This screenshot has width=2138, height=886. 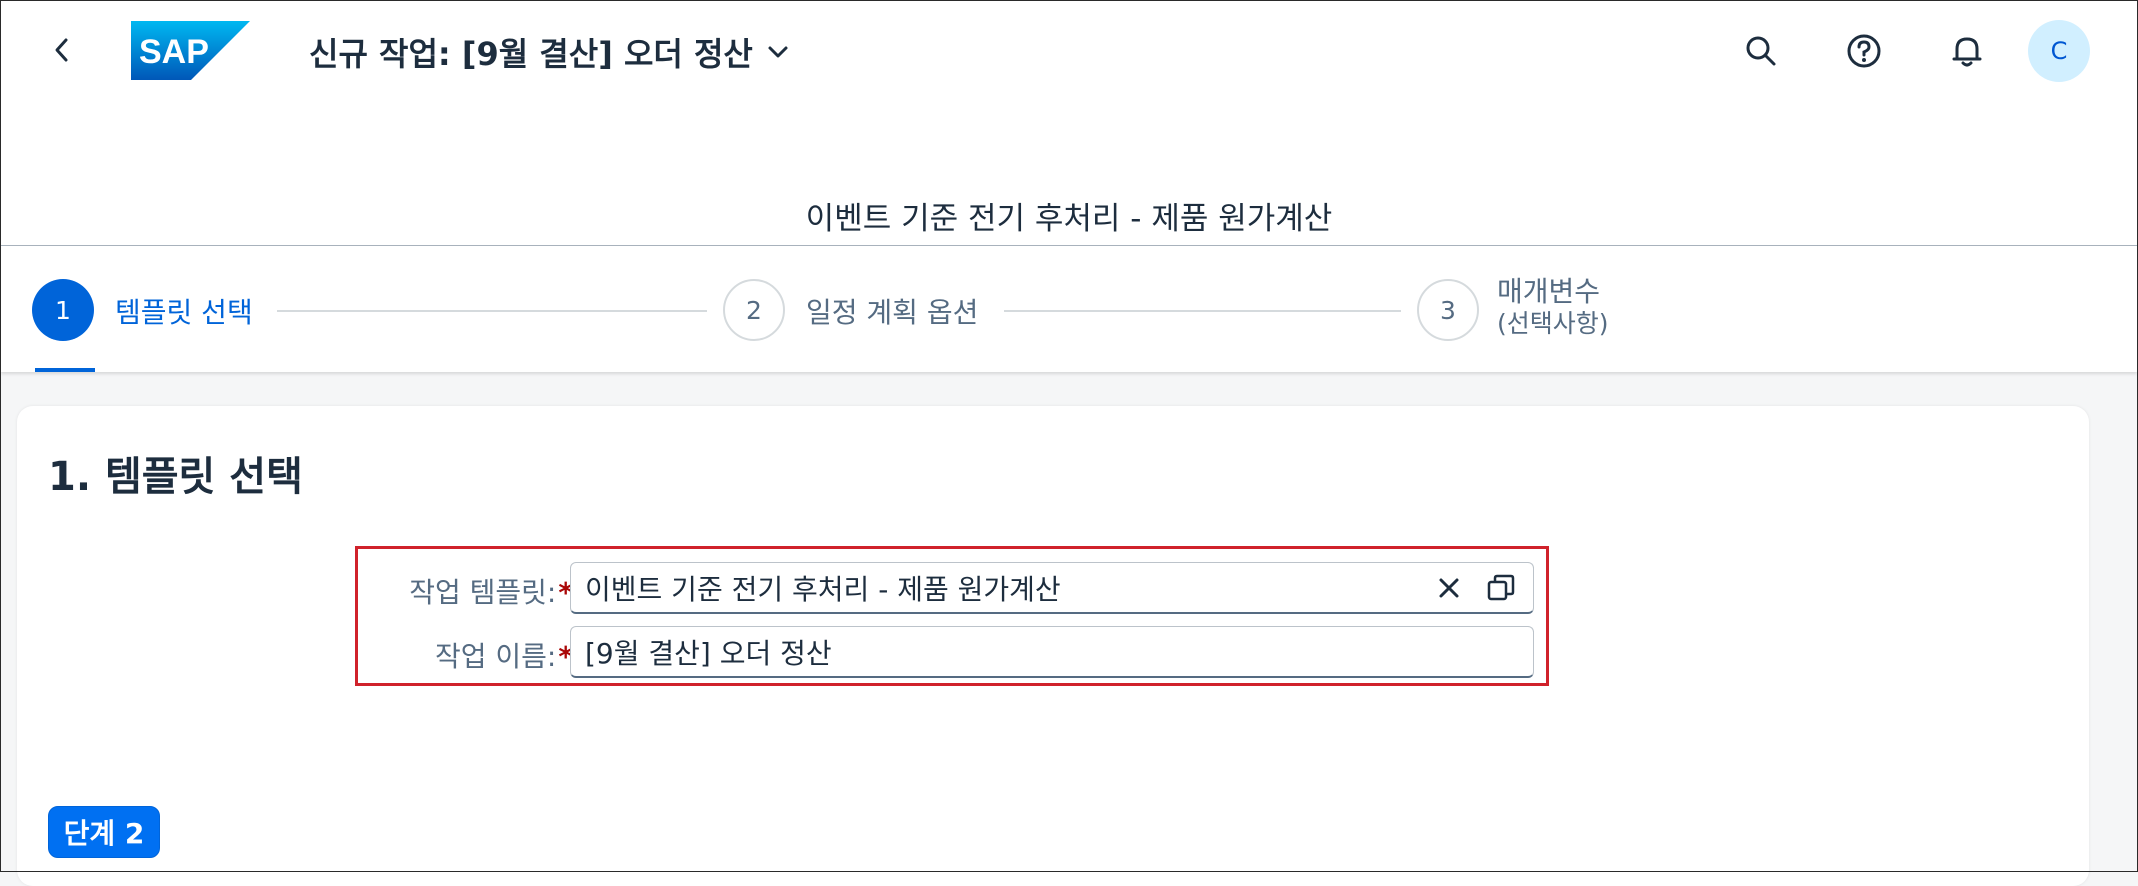 I want to click on search-button, so click(x=1761, y=51).